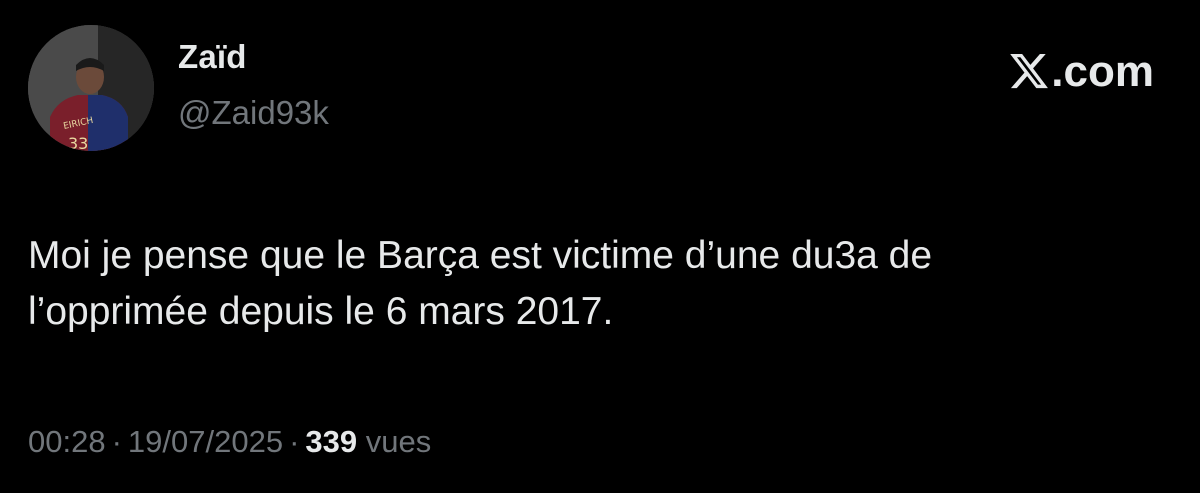 The width and height of the screenshot is (1200, 493). Describe the element at coordinates (67, 441) in the screenshot. I see `tweet-time: 00:28` at that location.